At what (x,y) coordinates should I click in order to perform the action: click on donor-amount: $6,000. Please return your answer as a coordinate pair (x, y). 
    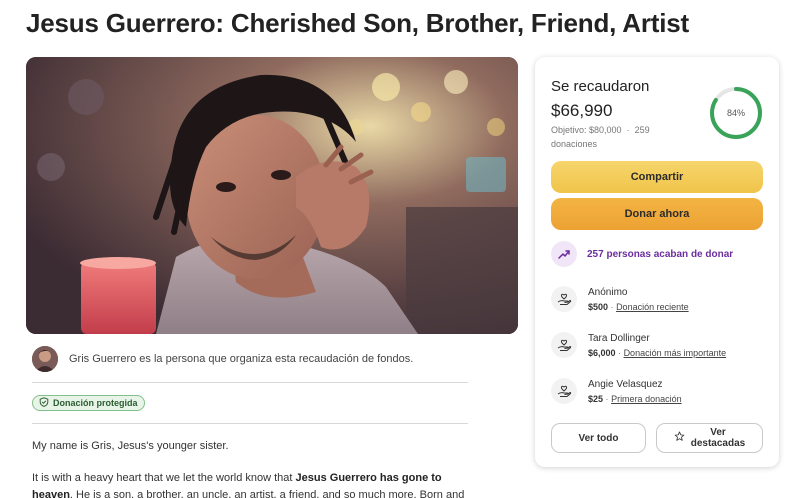
    Looking at the image, I should click on (602, 352).